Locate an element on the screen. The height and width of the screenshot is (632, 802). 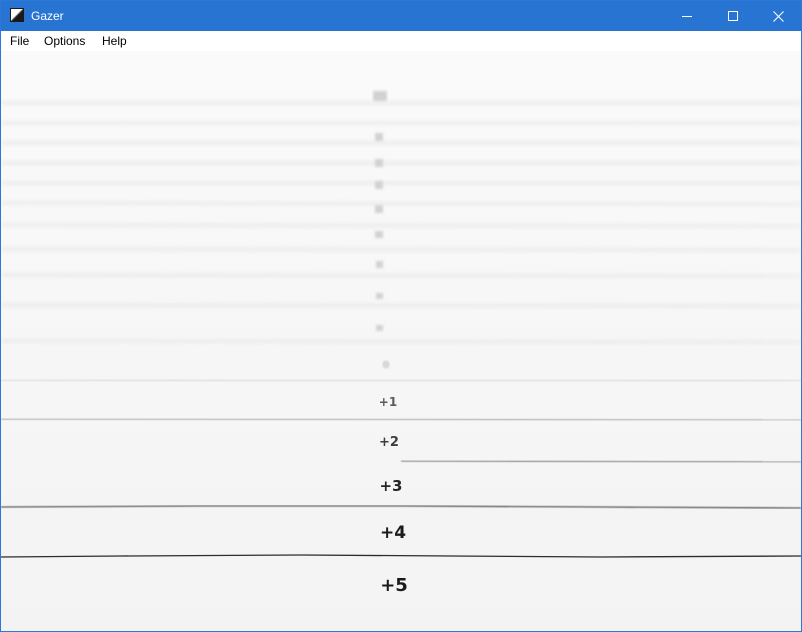
minimize-icon is located at coordinates (687, 16).